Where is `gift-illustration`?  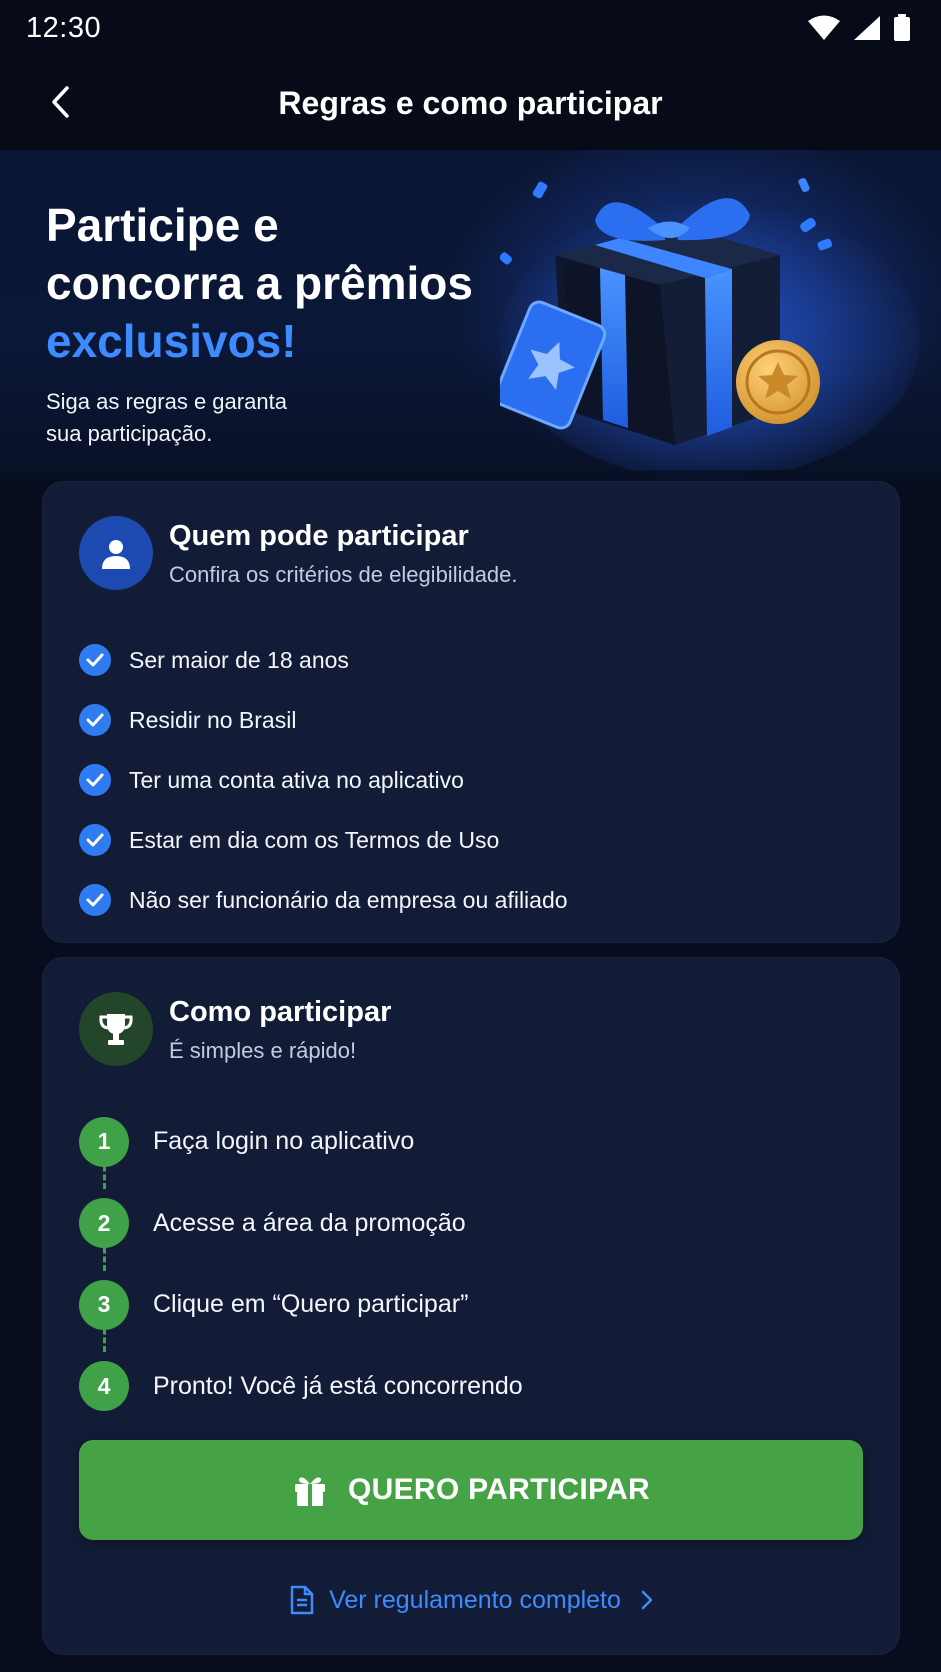
gift-illustration is located at coordinates (710, 323).